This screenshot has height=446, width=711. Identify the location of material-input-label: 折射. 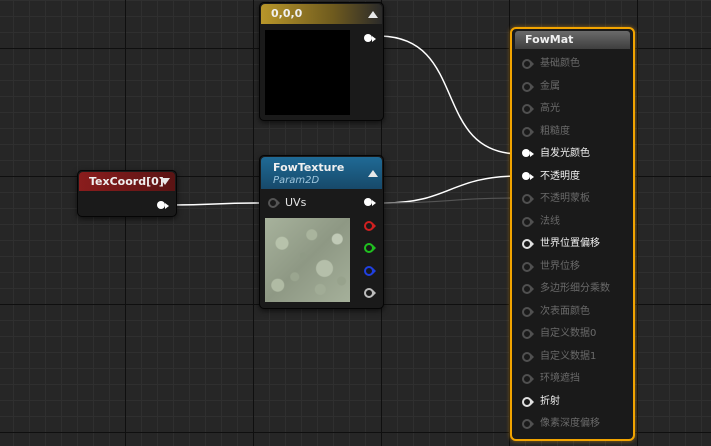
(550, 401).